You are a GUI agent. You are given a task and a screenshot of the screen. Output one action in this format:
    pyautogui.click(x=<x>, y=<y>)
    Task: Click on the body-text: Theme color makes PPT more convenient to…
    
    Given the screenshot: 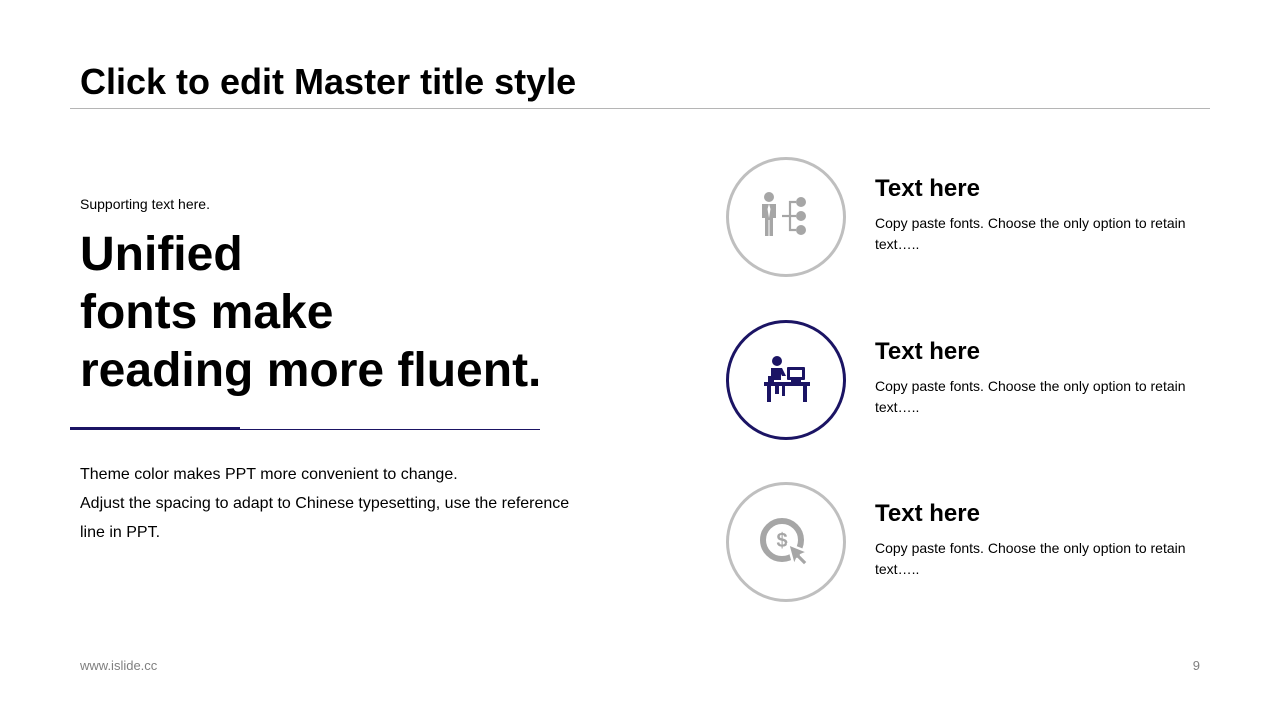 What is the action you would take?
    pyautogui.click(x=335, y=503)
    